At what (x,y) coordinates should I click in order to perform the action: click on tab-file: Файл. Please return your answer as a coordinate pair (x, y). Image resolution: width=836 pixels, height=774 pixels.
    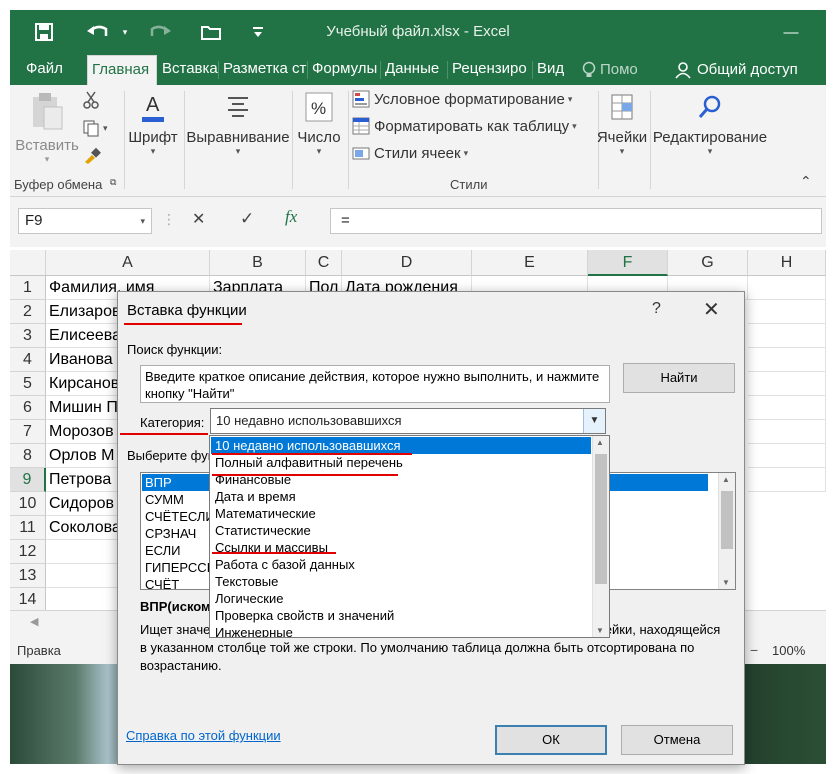
    Looking at the image, I should click on (55, 70).